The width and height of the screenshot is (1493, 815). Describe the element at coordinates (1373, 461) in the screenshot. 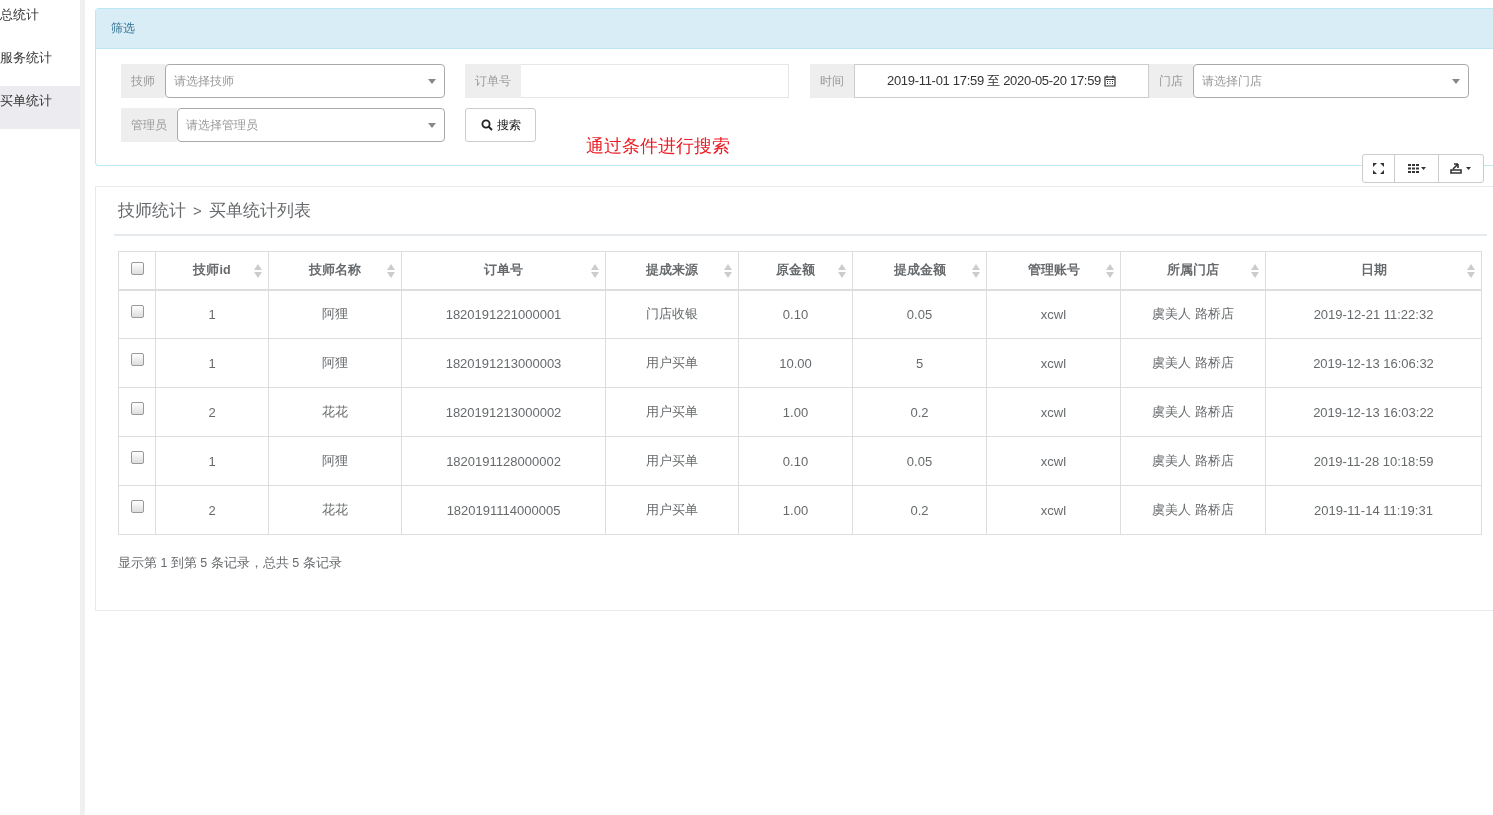

I see `table-cell: 2019-11-28 10:18:59` at that location.